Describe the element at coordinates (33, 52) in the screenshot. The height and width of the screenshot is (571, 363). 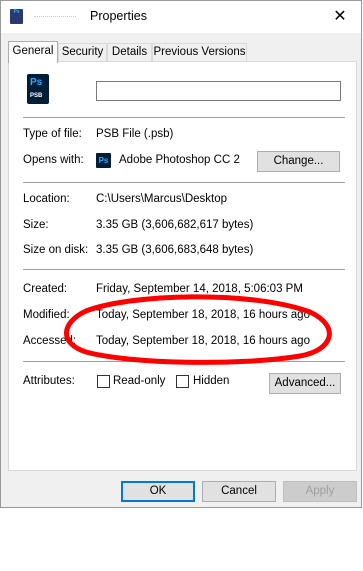
I see `tab-general: General` at that location.